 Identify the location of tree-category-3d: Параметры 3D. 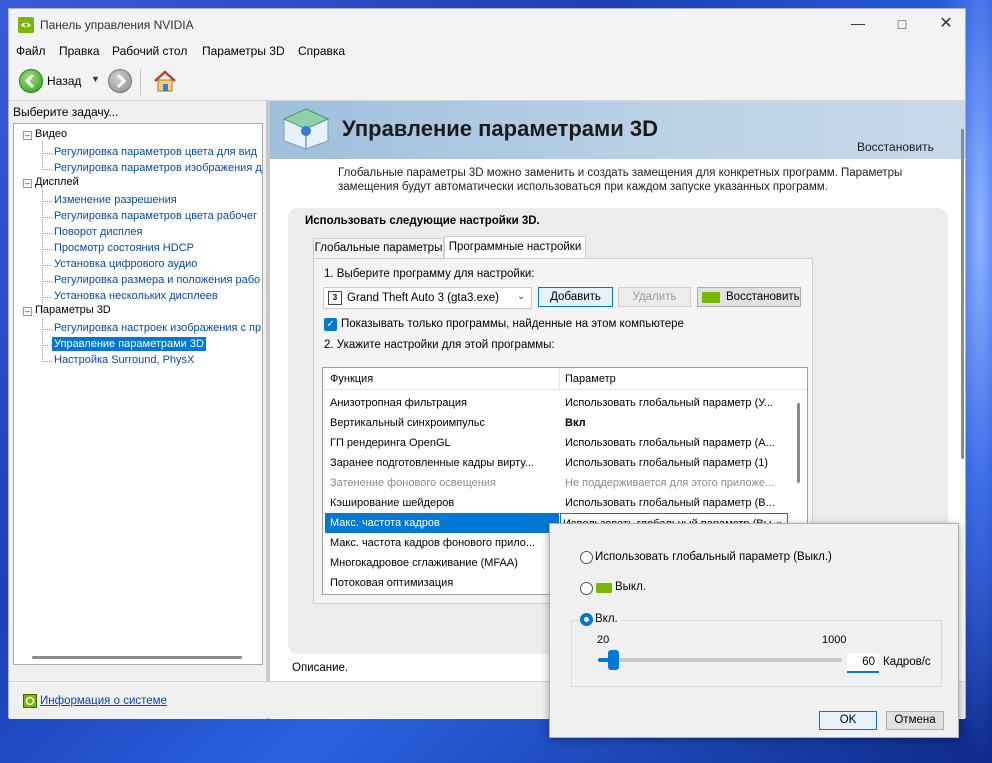
(73, 310).